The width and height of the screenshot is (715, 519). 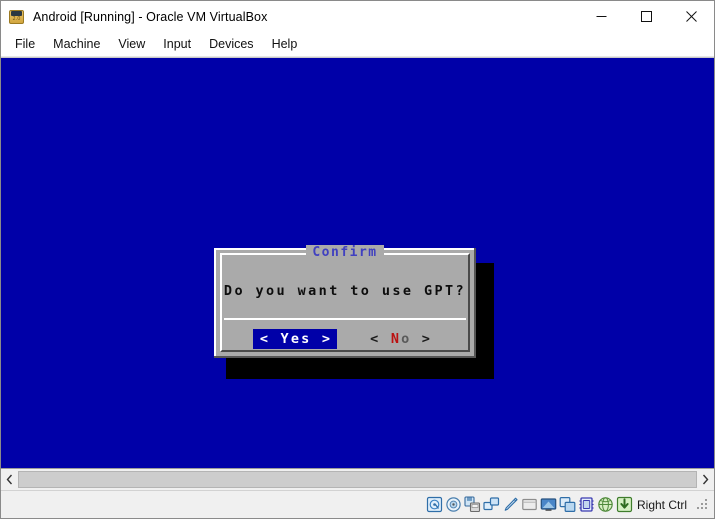 What do you see at coordinates (76, 44) in the screenshot?
I see `menu-machine: Machine` at bounding box center [76, 44].